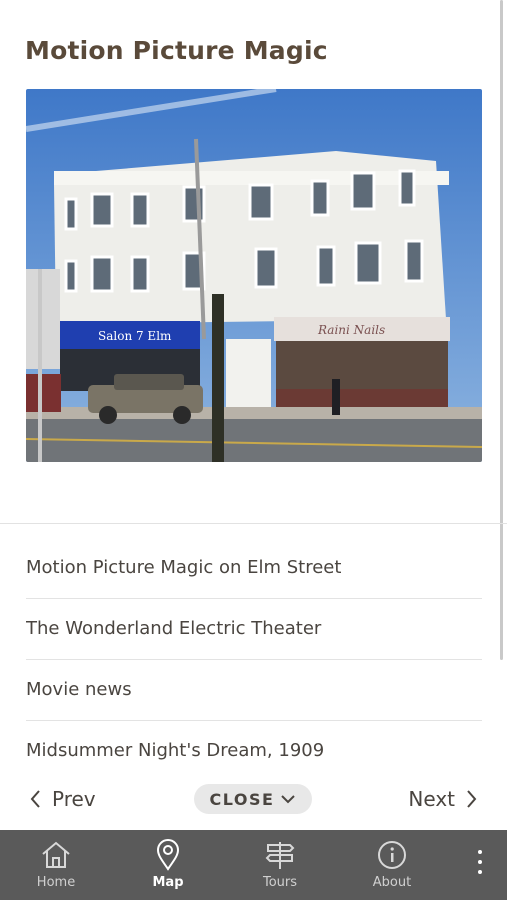  I want to click on tab-label: About, so click(392, 882).